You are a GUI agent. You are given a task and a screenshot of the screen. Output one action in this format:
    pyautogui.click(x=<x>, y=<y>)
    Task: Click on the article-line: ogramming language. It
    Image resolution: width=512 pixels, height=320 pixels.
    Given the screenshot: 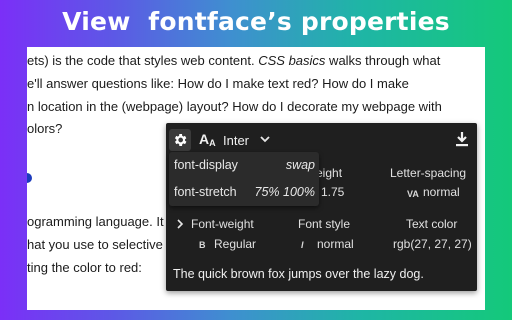 What is the action you would take?
    pyautogui.click(x=95, y=221)
    